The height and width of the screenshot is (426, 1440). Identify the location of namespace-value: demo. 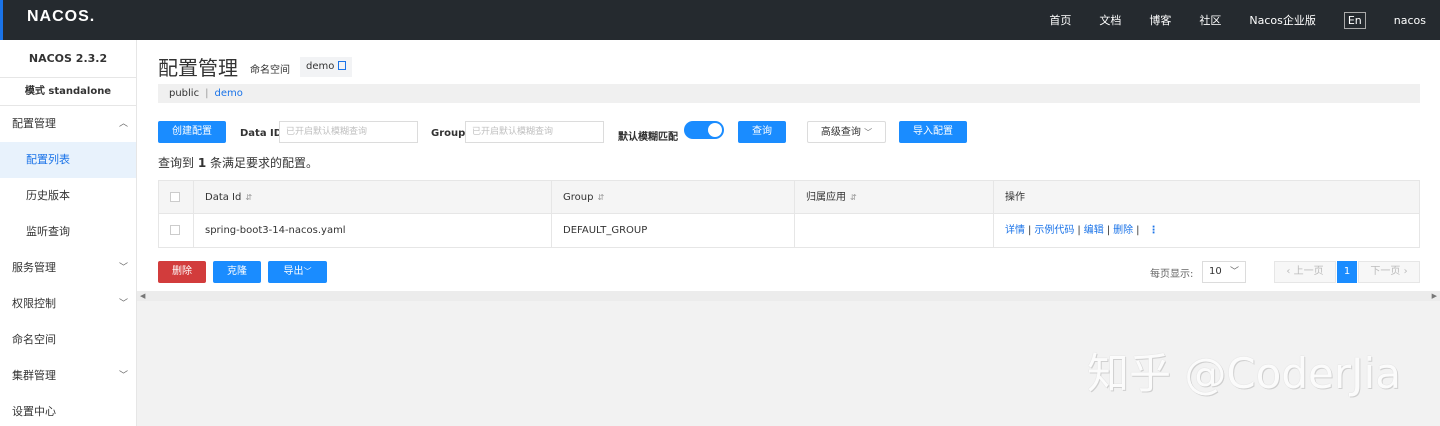
(320, 66).